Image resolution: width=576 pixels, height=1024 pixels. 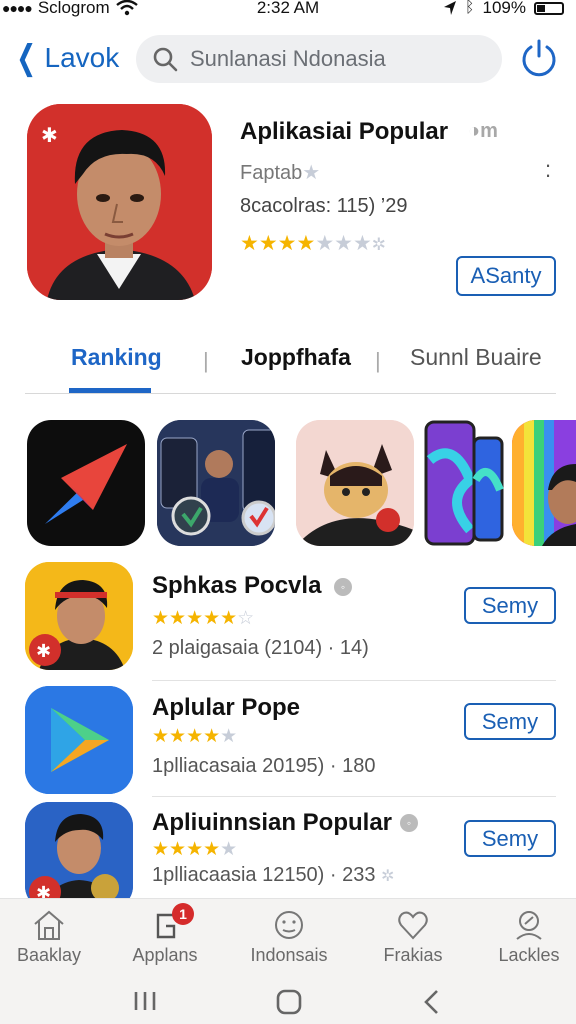 What do you see at coordinates (343, 243) in the screenshot?
I see `star-empty-icon: ★★★` at bounding box center [343, 243].